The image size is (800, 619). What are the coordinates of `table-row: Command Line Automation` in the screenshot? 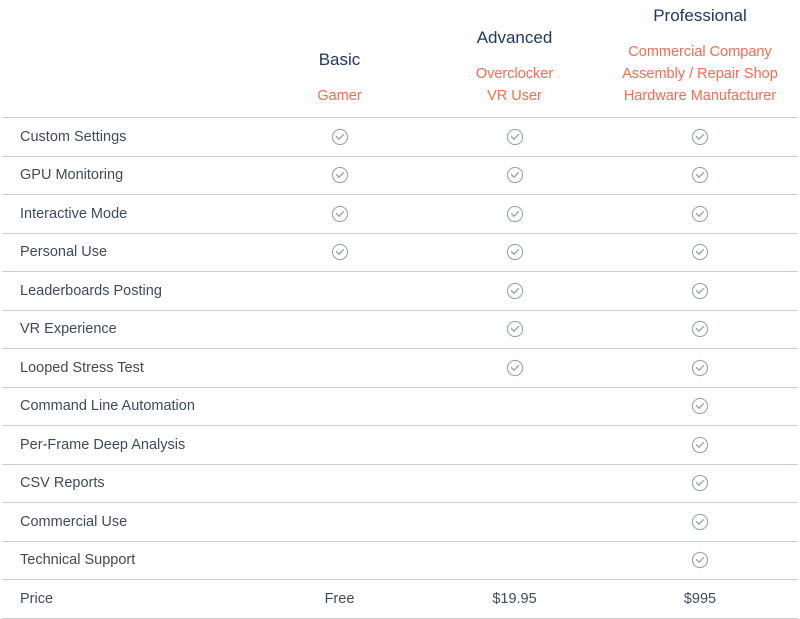 It's located at (400, 406).